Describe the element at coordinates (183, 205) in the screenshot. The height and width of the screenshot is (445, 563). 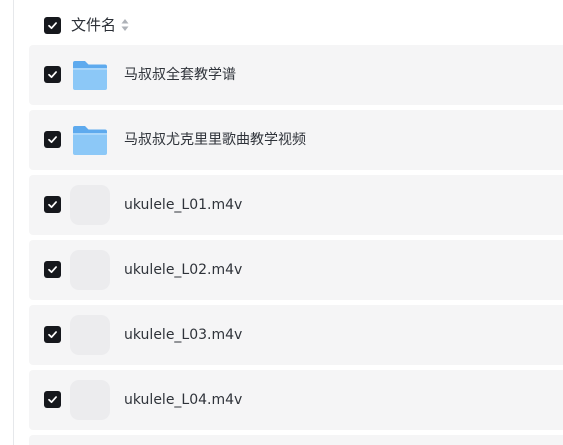
I see `file-name: ukulele_L01.m4v` at that location.